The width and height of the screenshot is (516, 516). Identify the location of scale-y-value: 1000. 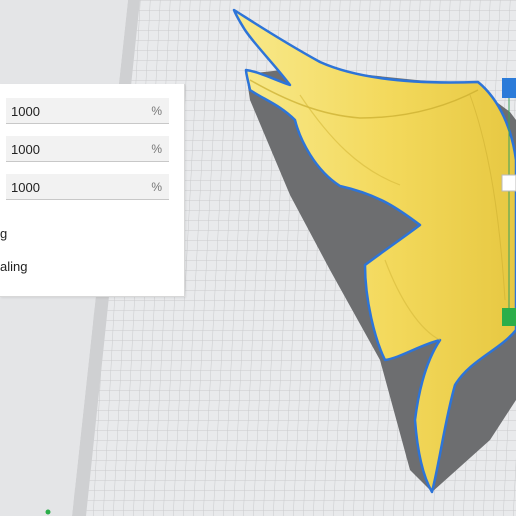
(25, 149).